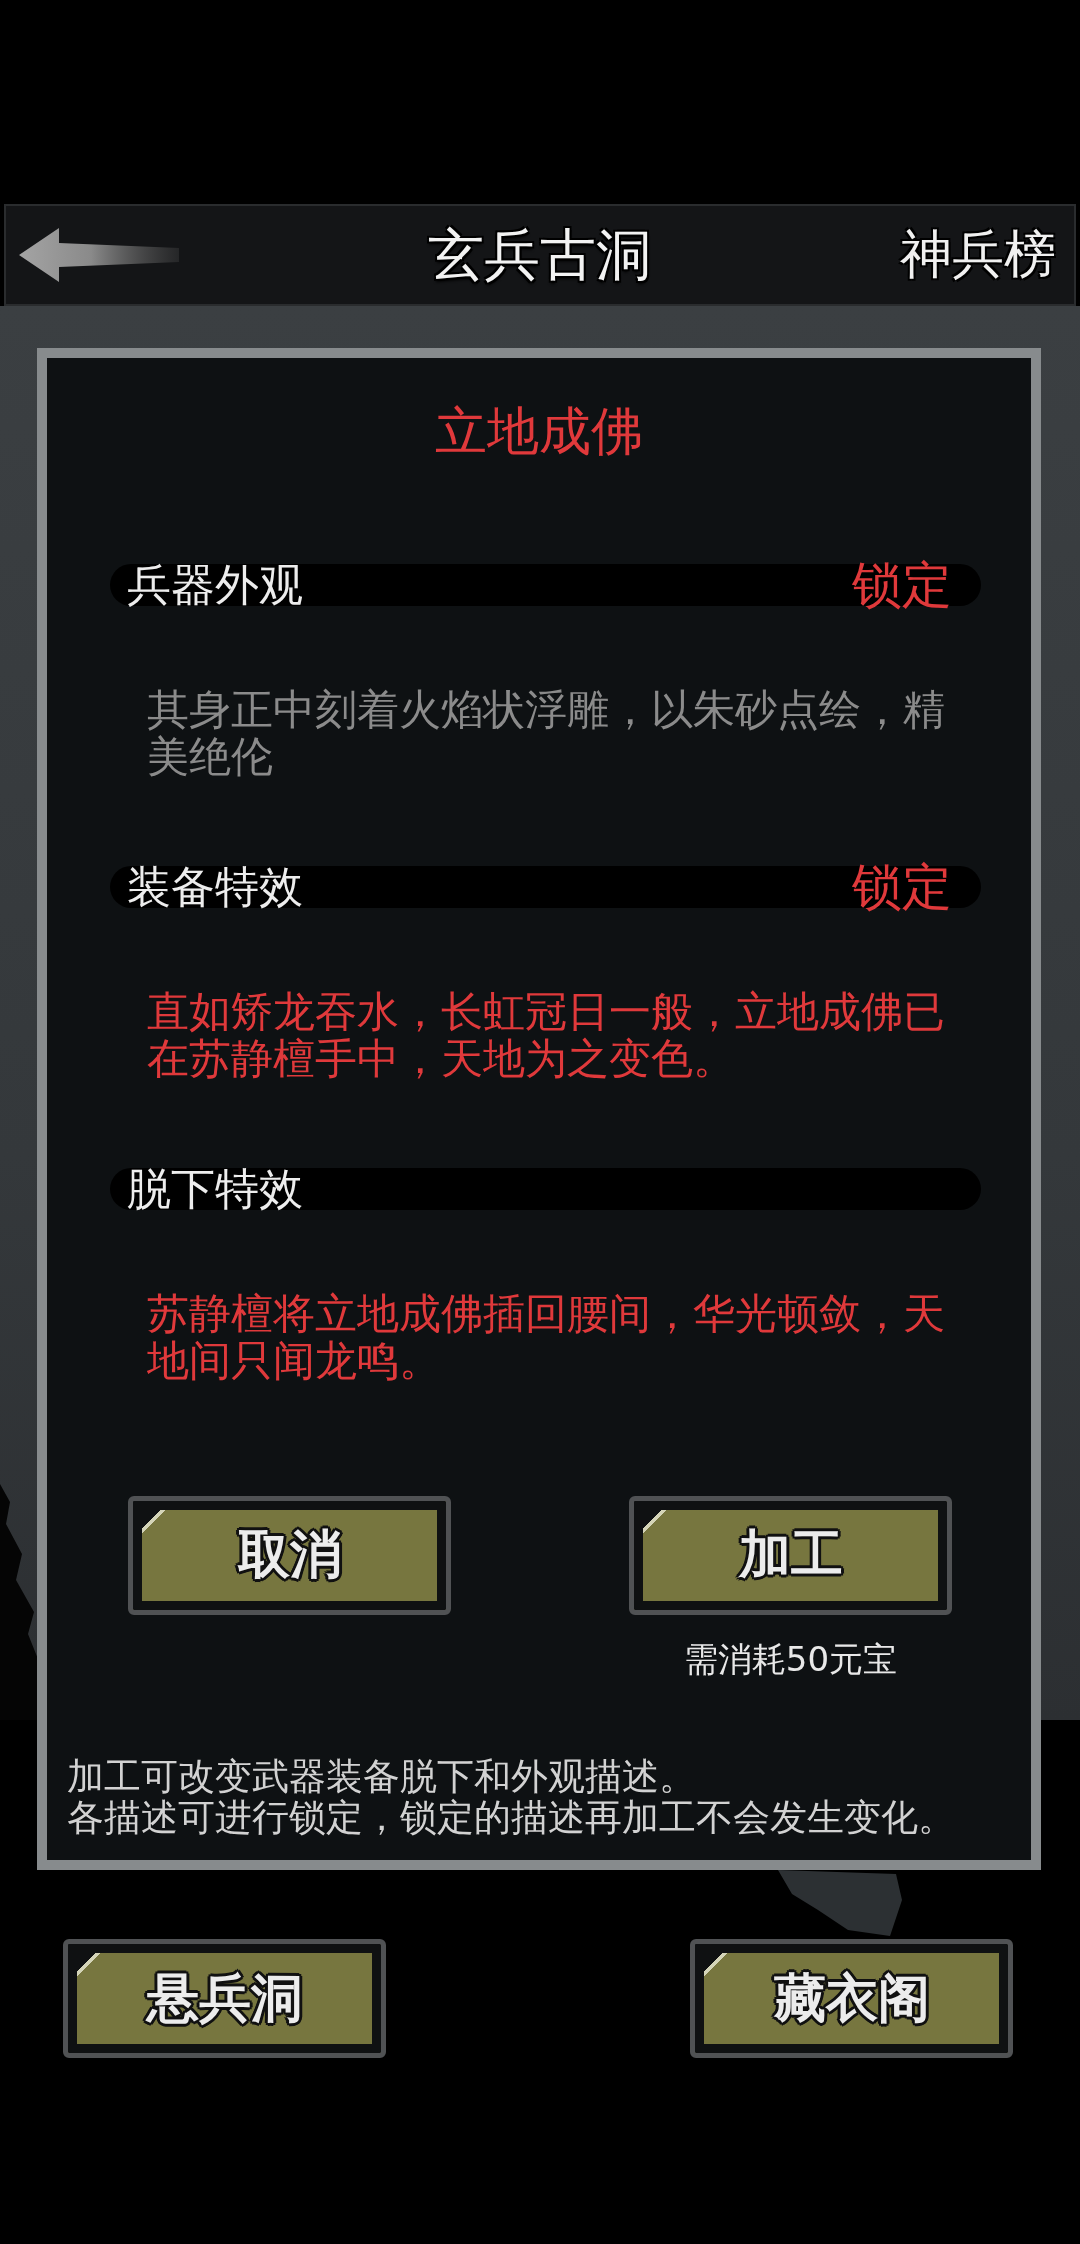  I want to click on section-description: 直如矫龙吞水，长虹冠日一般，立地成佛已在苏静檀手中，天地为之变色。, so click(546, 1034).